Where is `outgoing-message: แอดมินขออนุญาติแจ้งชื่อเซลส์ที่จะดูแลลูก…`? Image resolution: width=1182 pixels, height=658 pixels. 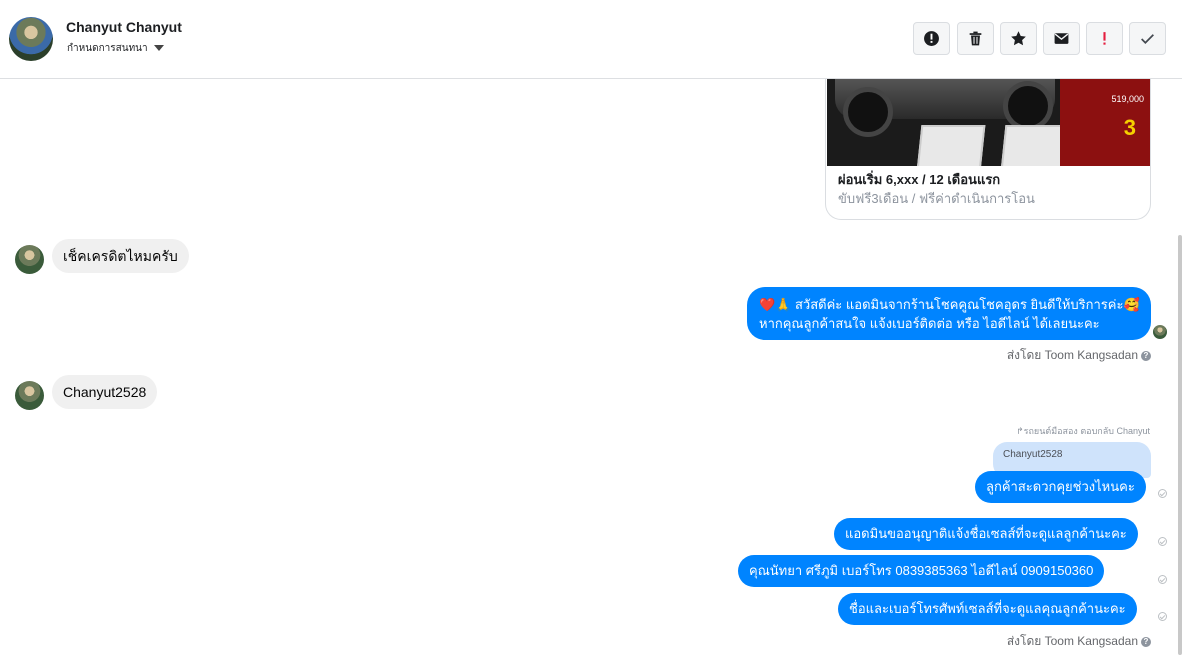
outgoing-message: แอดมินขออนุญาติแจ้งชื่อเซลส์ที่จะดูแลลูก… is located at coordinates (986, 534).